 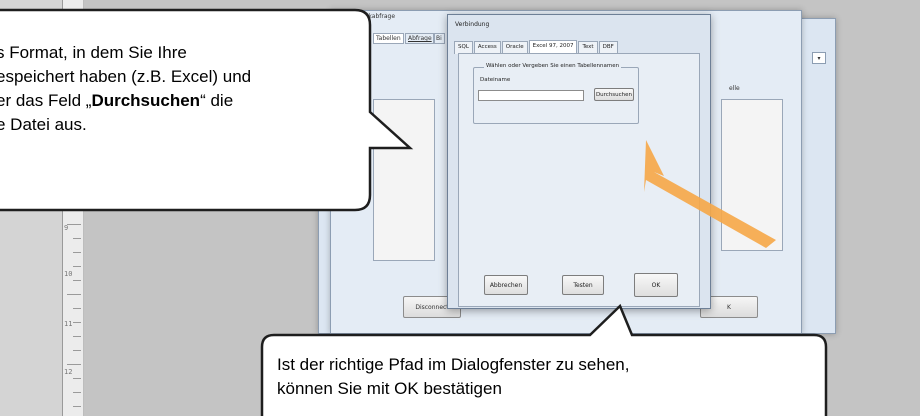 I want to click on callout-line: s Format, in dem Sie Ihre, so click(x=93, y=52).